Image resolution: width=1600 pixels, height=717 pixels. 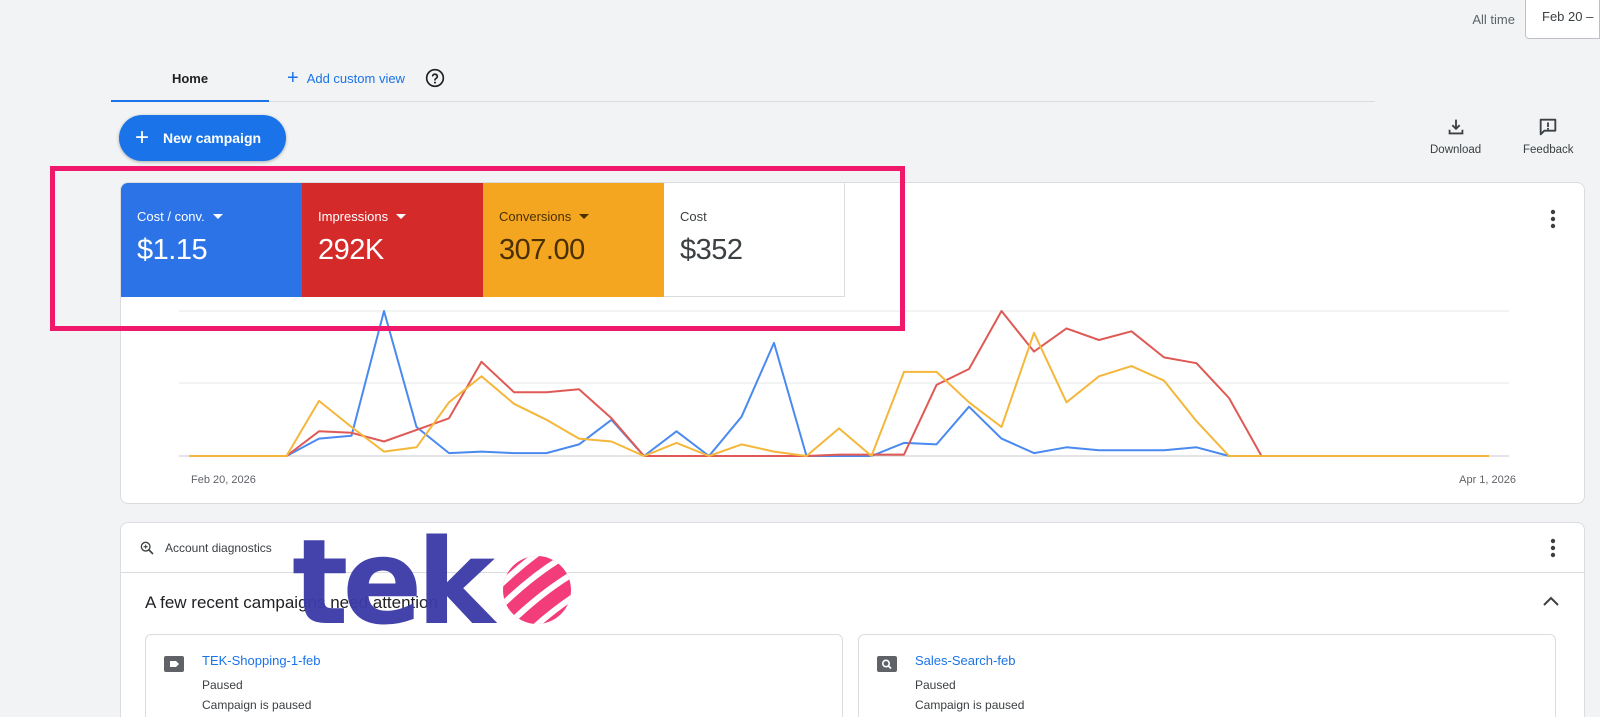 What do you see at coordinates (542, 250) in the screenshot?
I see `metric-value: 307.00` at bounding box center [542, 250].